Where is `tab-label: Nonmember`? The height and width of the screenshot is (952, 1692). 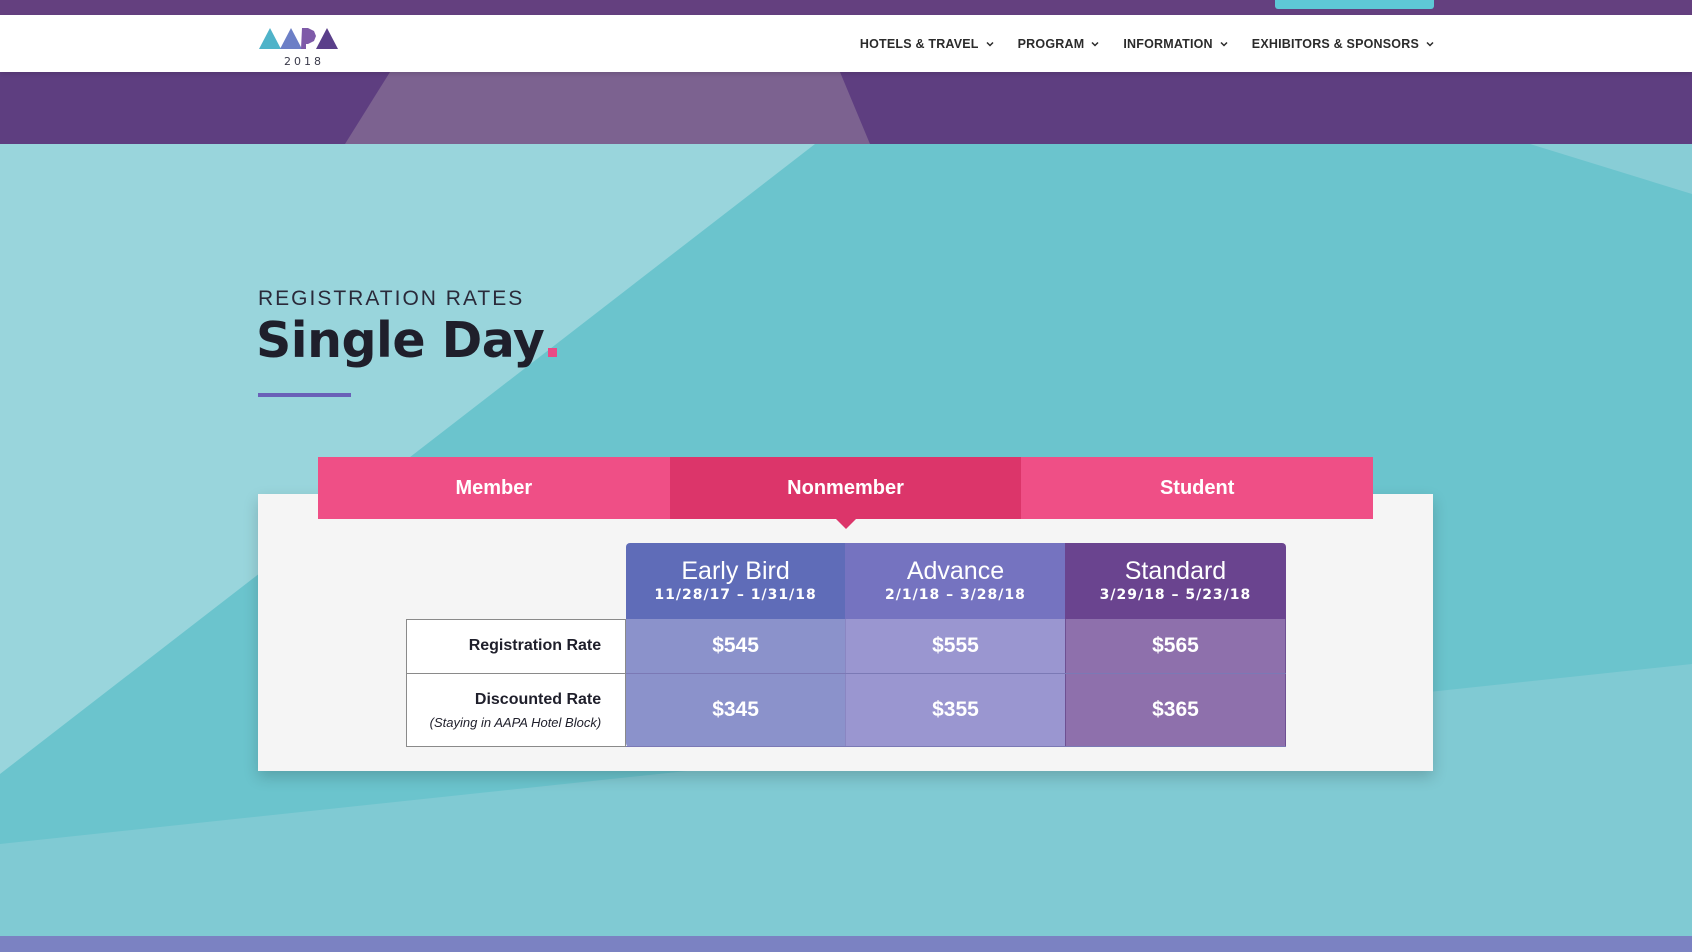 tab-label: Nonmember is located at coordinates (845, 487).